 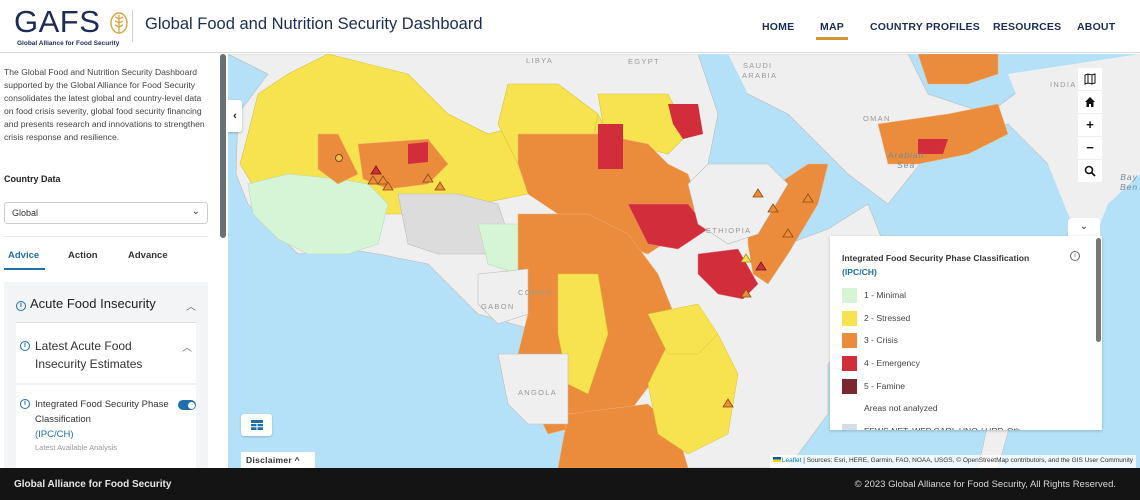 I want to click on legend-scrollbar, so click(x=1098, y=290).